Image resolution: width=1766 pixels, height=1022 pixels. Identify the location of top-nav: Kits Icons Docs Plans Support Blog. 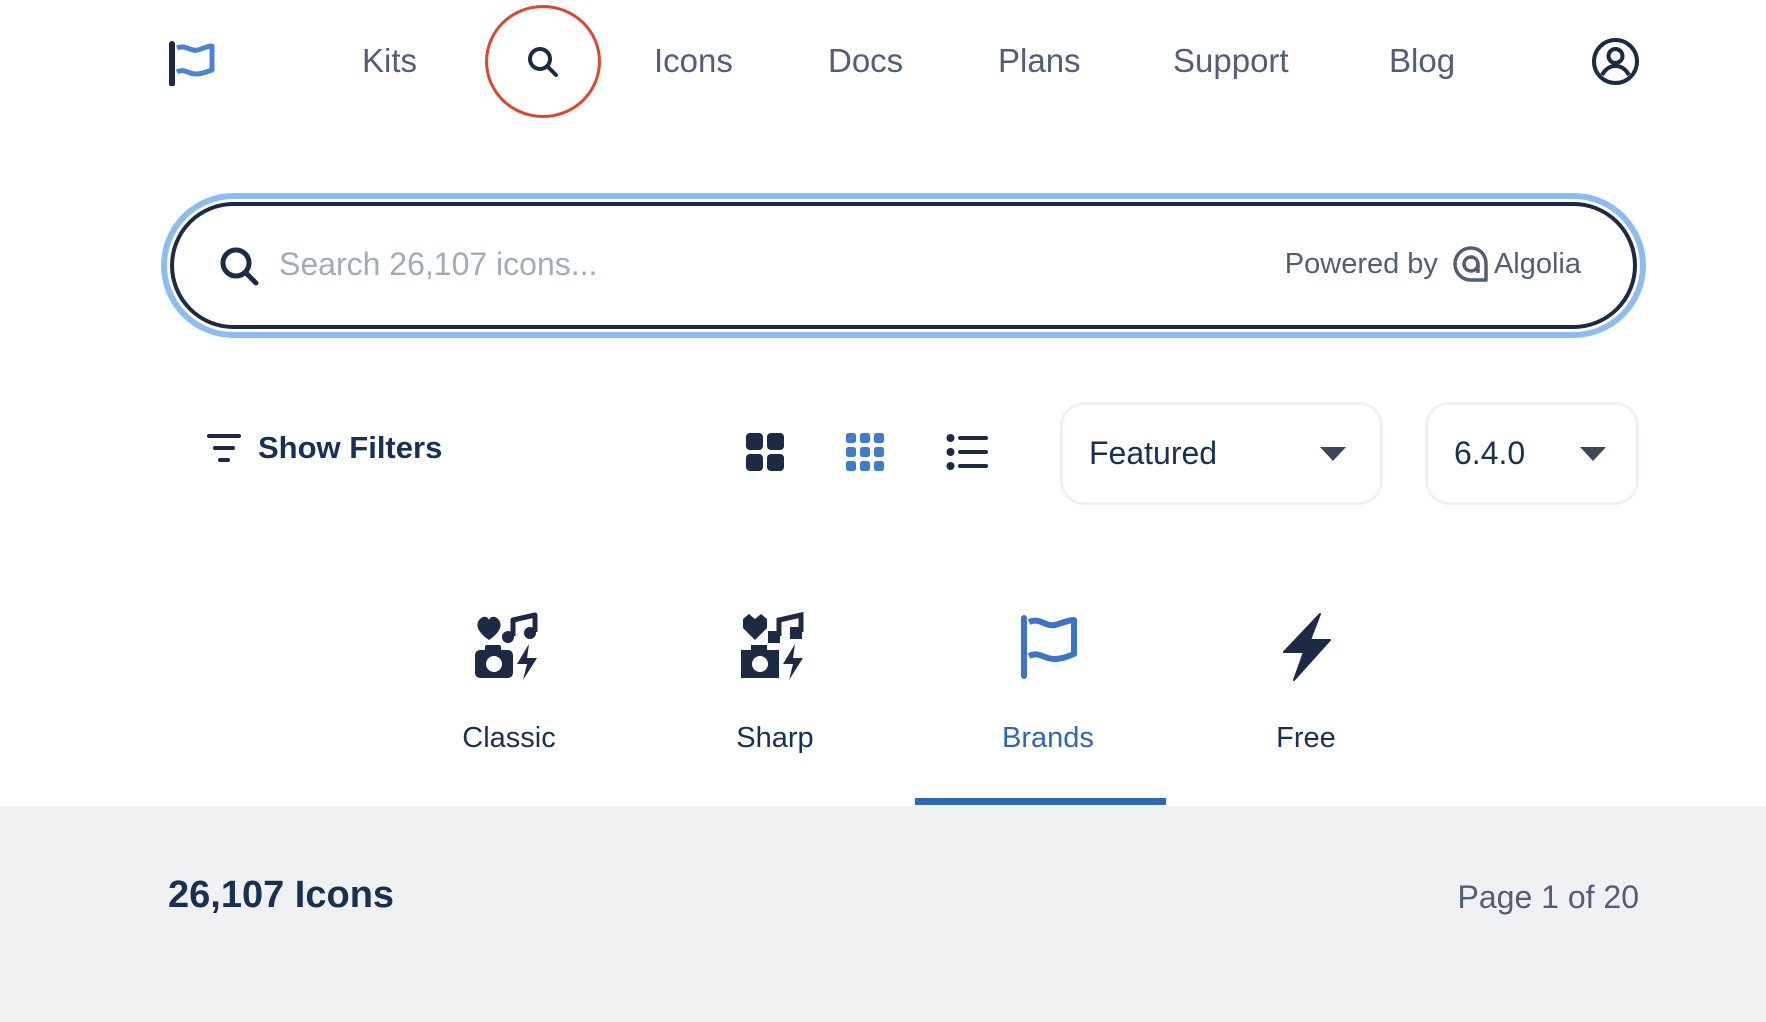
(883, 62).